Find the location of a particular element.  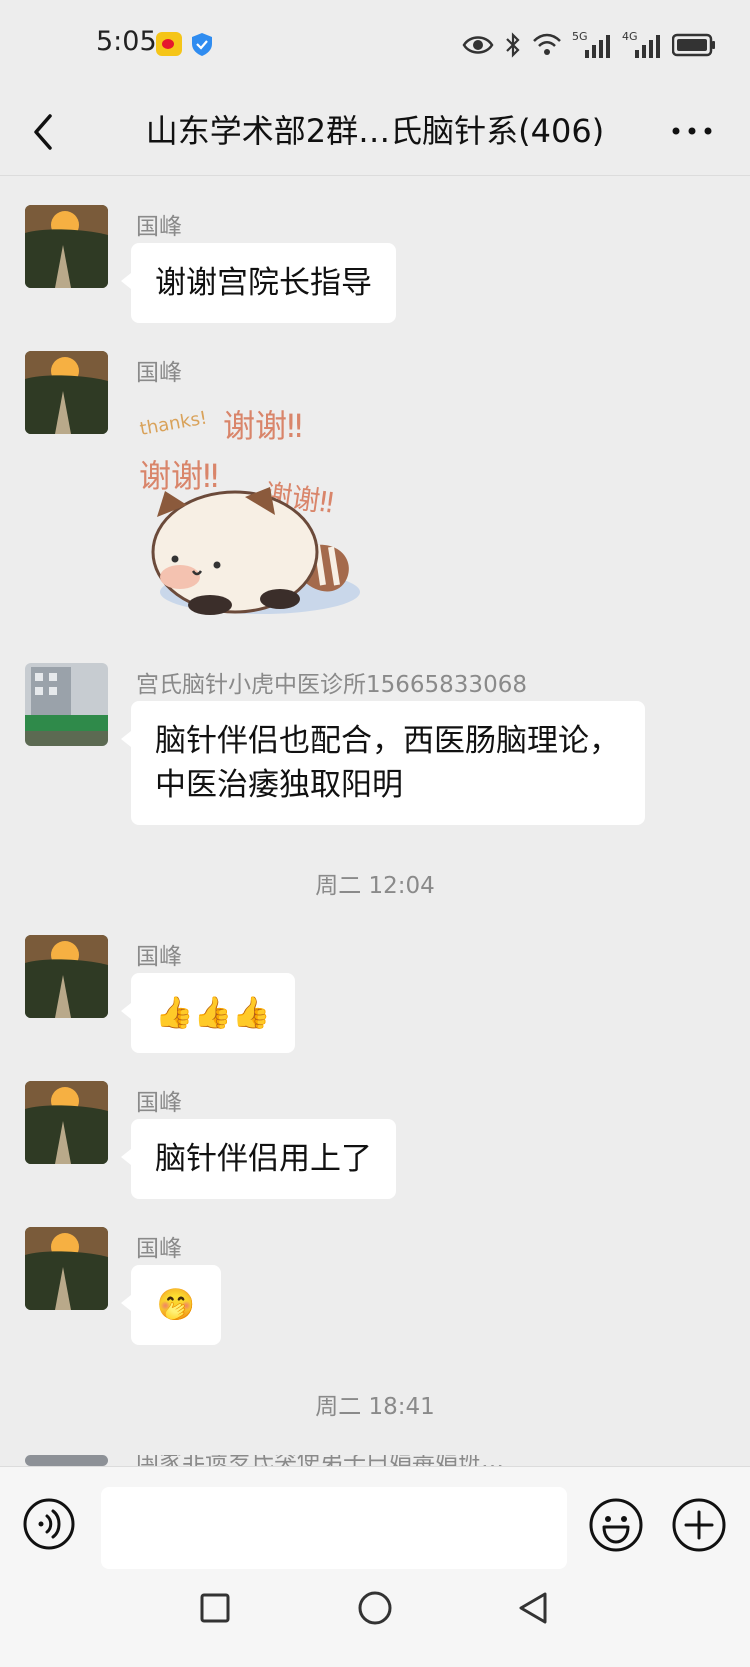

wifi-icon is located at coordinates (547, 44).